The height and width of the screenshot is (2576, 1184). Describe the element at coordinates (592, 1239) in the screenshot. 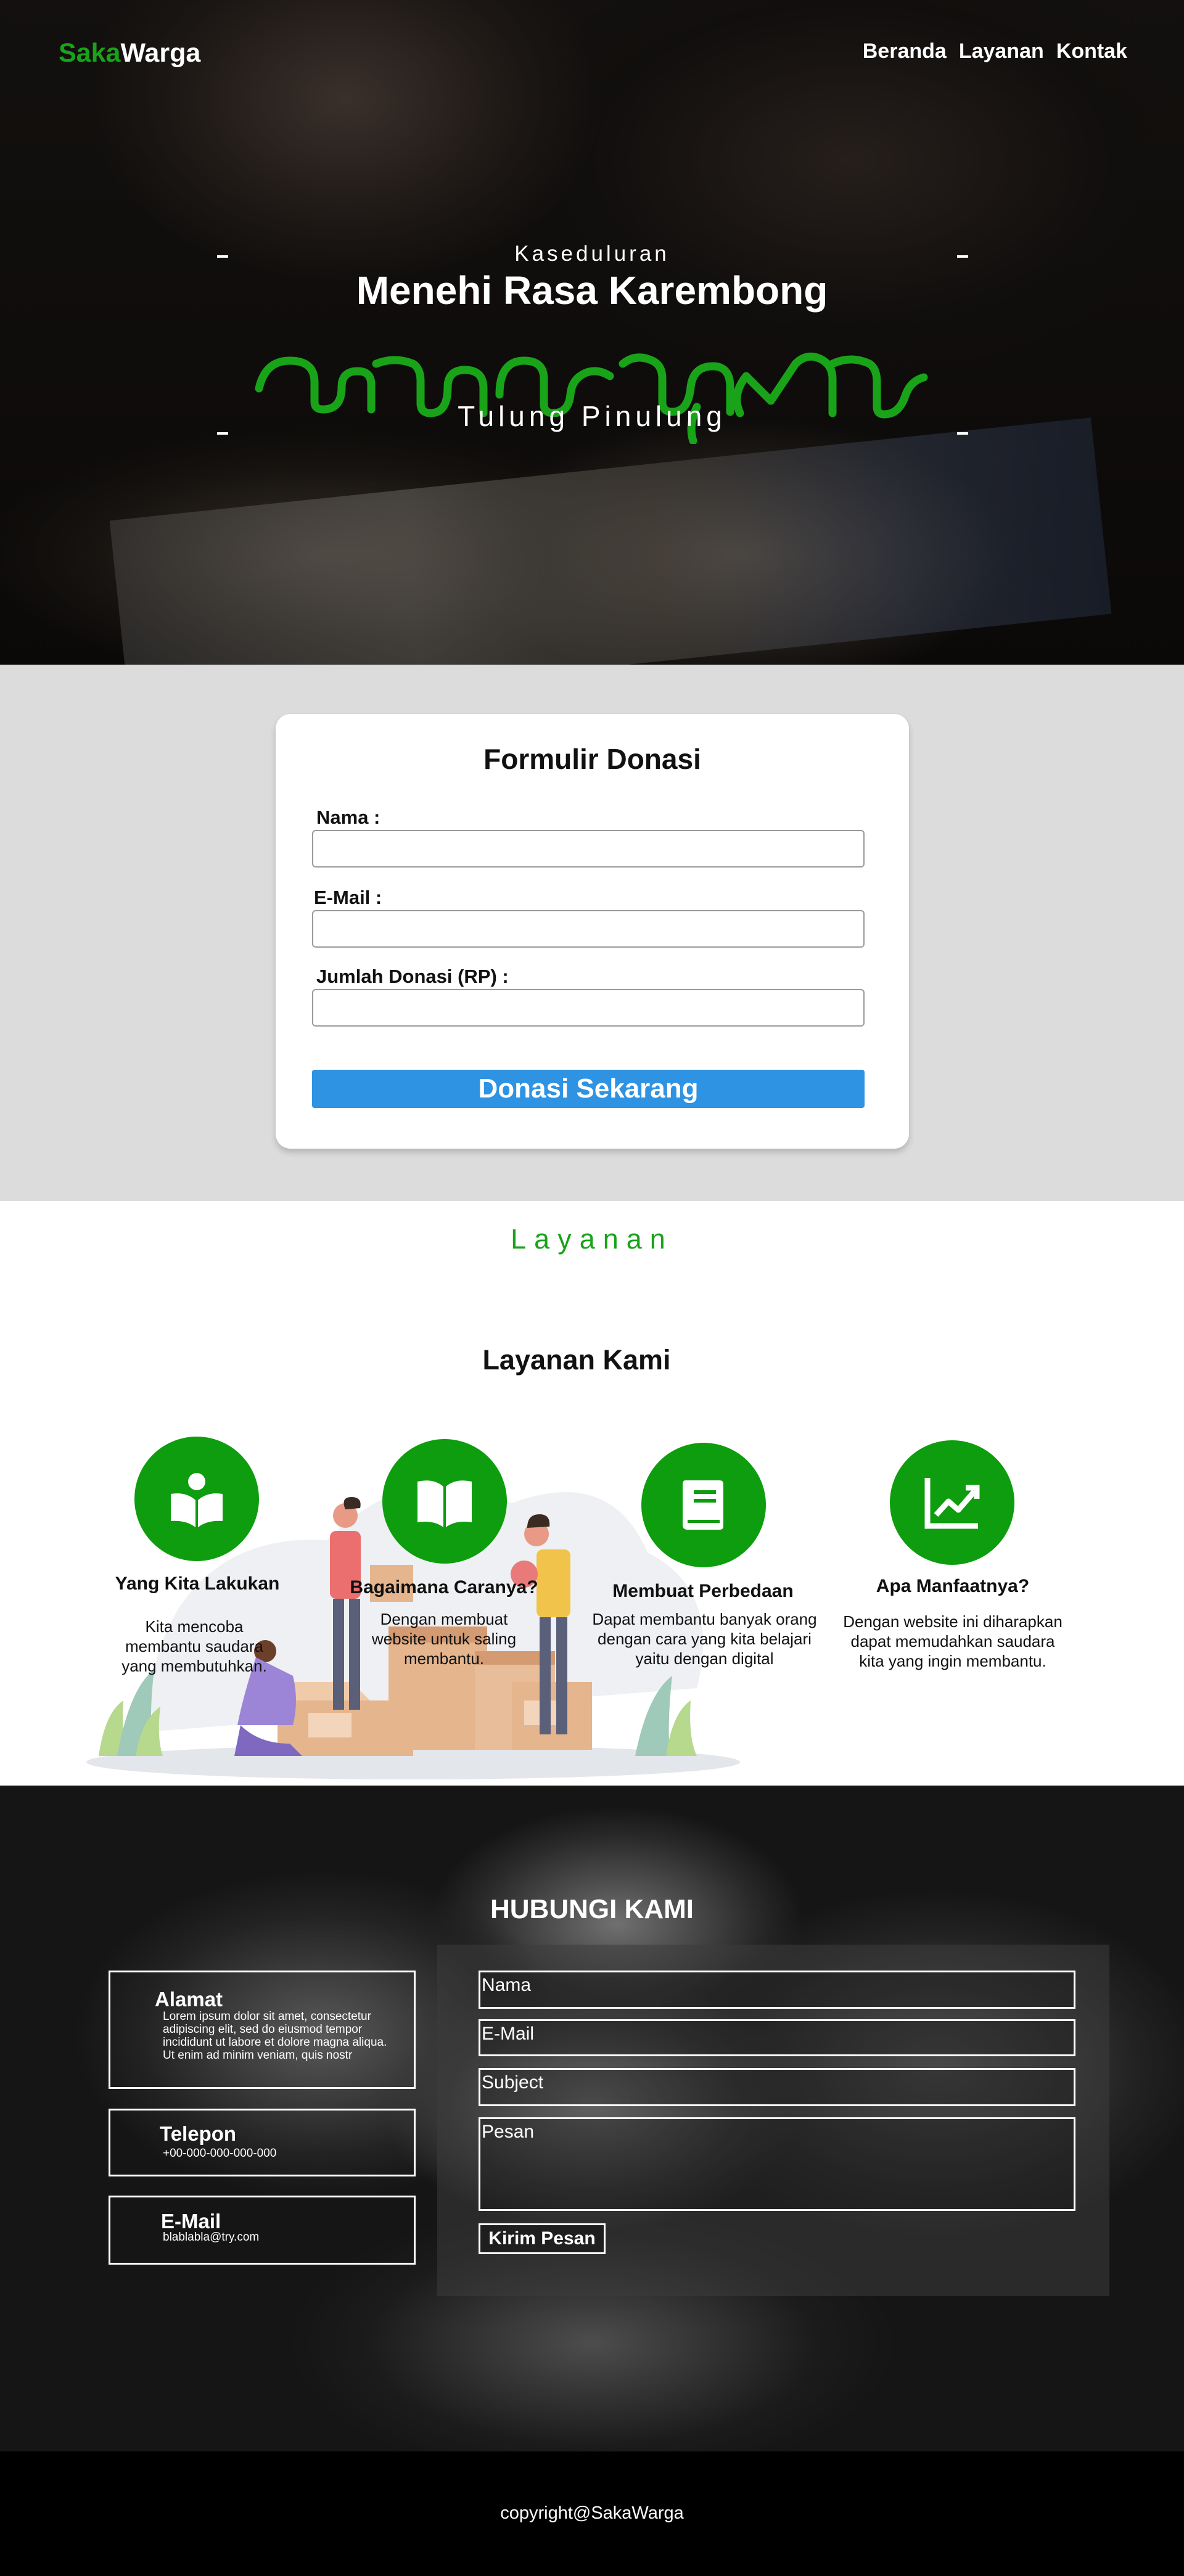

I see `services-heading: Layanan` at that location.